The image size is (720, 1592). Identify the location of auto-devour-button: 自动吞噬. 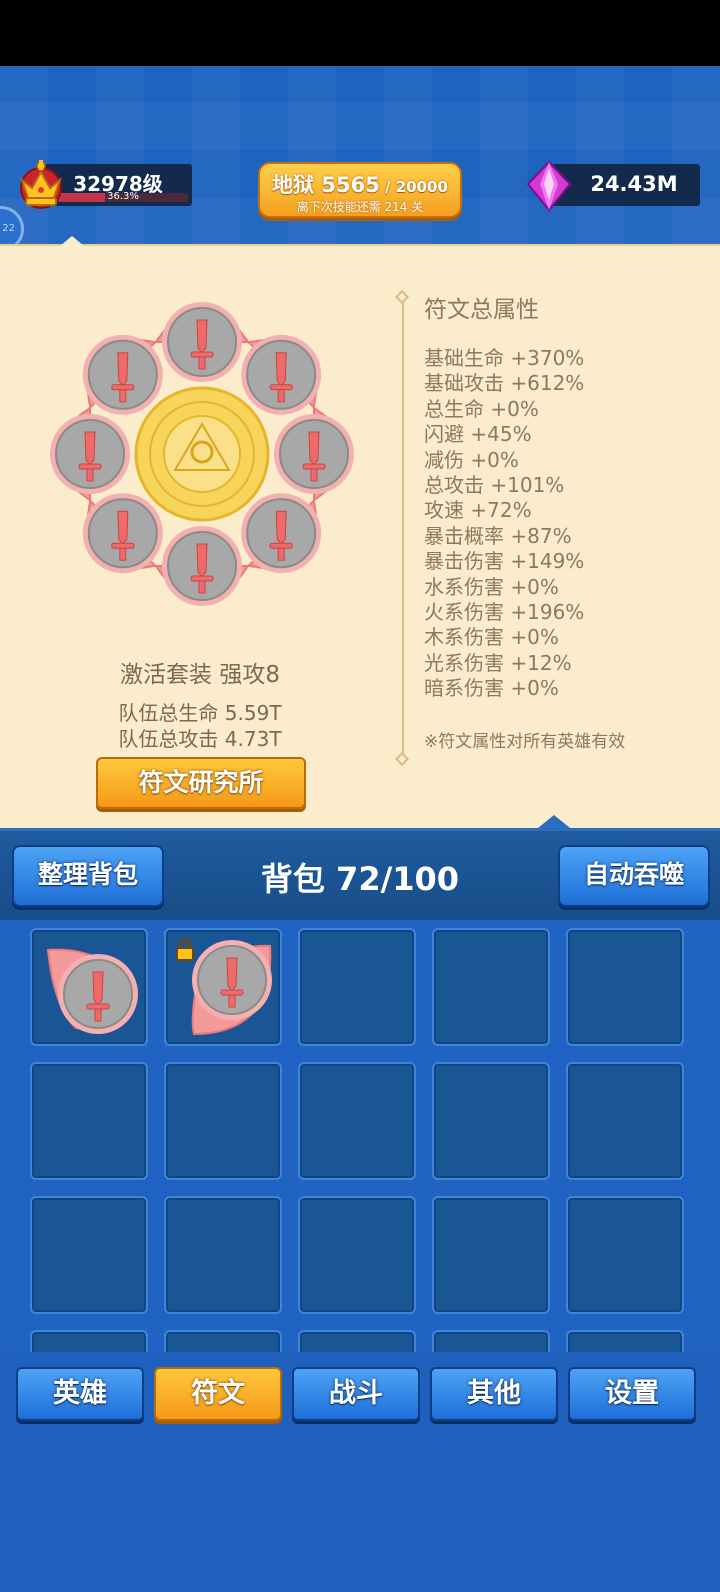
(634, 876).